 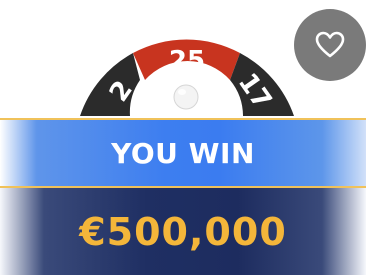 I want to click on wheel-number-center: 25, so click(x=187, y=61).